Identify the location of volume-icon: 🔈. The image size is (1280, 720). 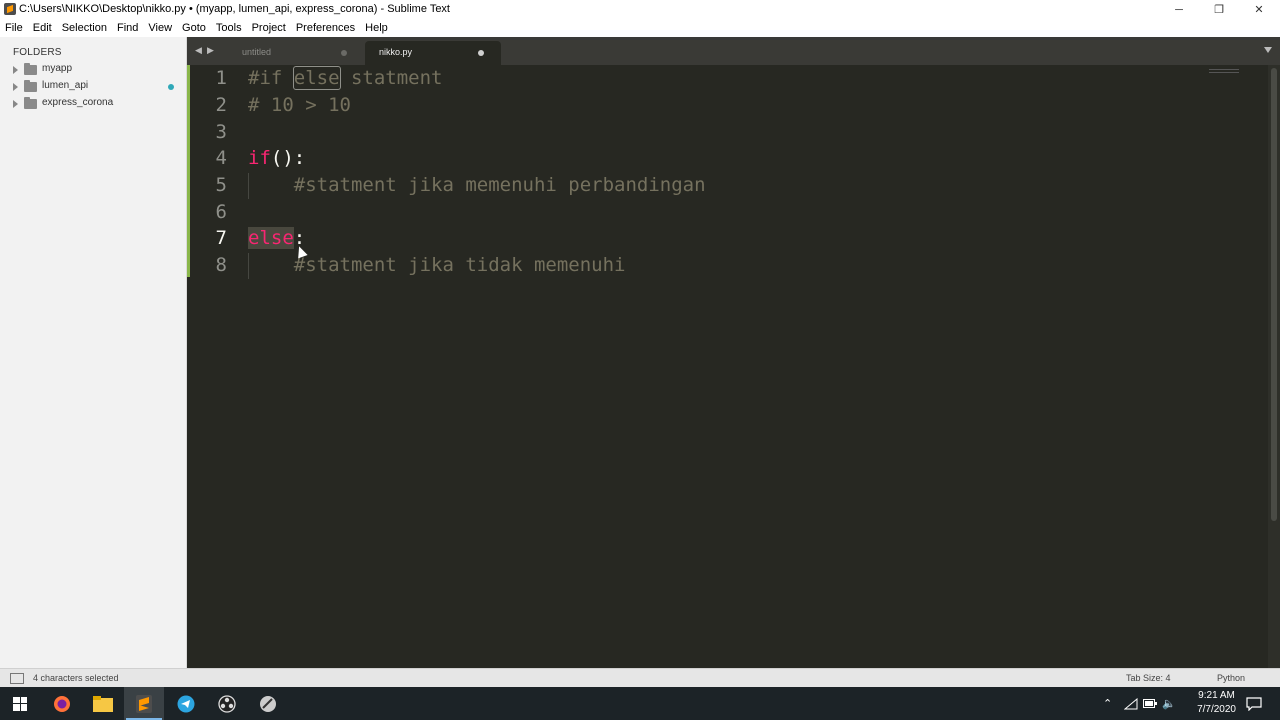
(1169, 703).